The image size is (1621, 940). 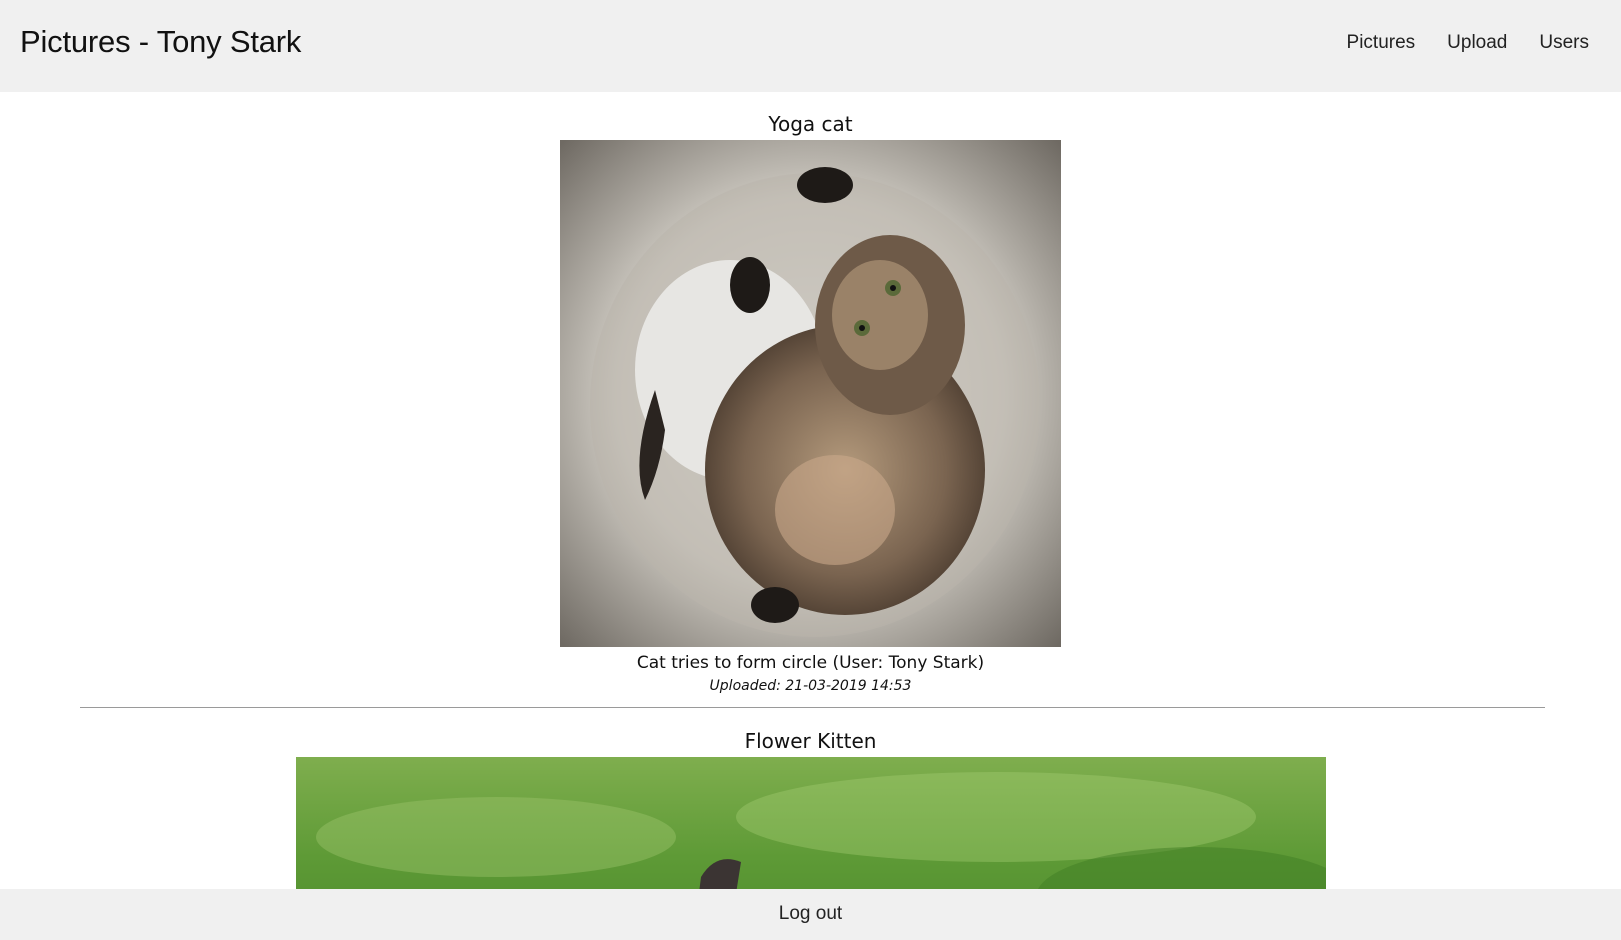 I want to click on nav-link-upload: Upload, so click(x=1477, y=43).